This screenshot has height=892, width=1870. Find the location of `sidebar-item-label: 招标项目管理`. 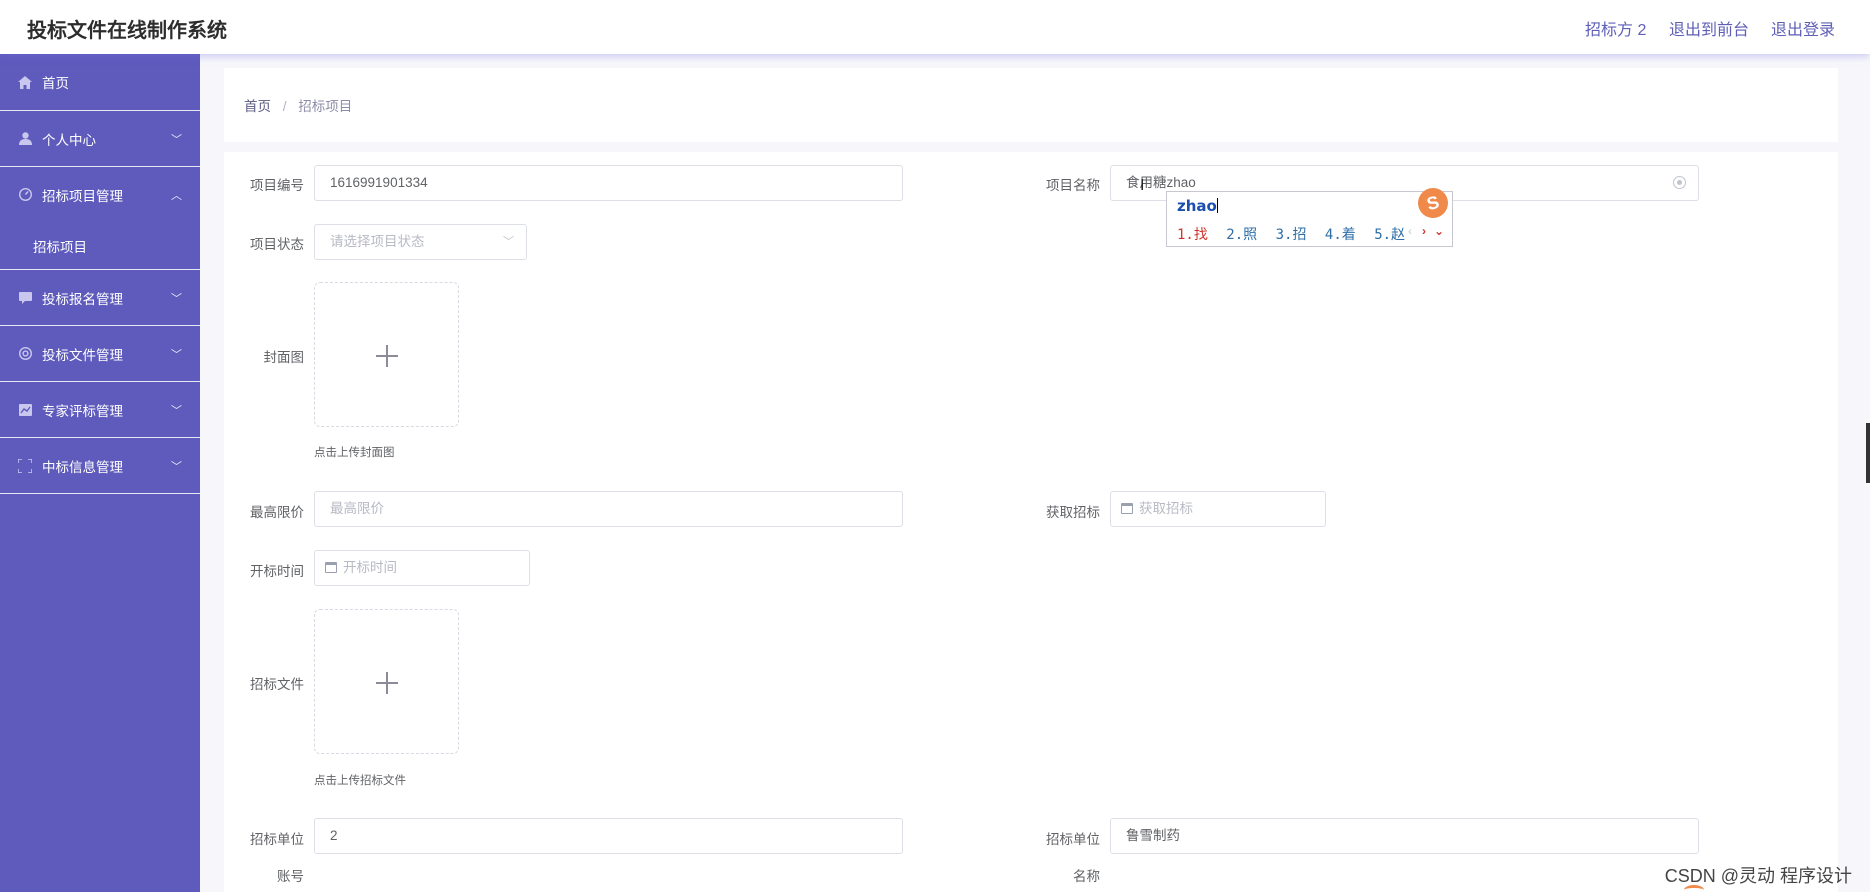

sidebar-item-label: 招标项目管理 is located at coordinates (82, 196).